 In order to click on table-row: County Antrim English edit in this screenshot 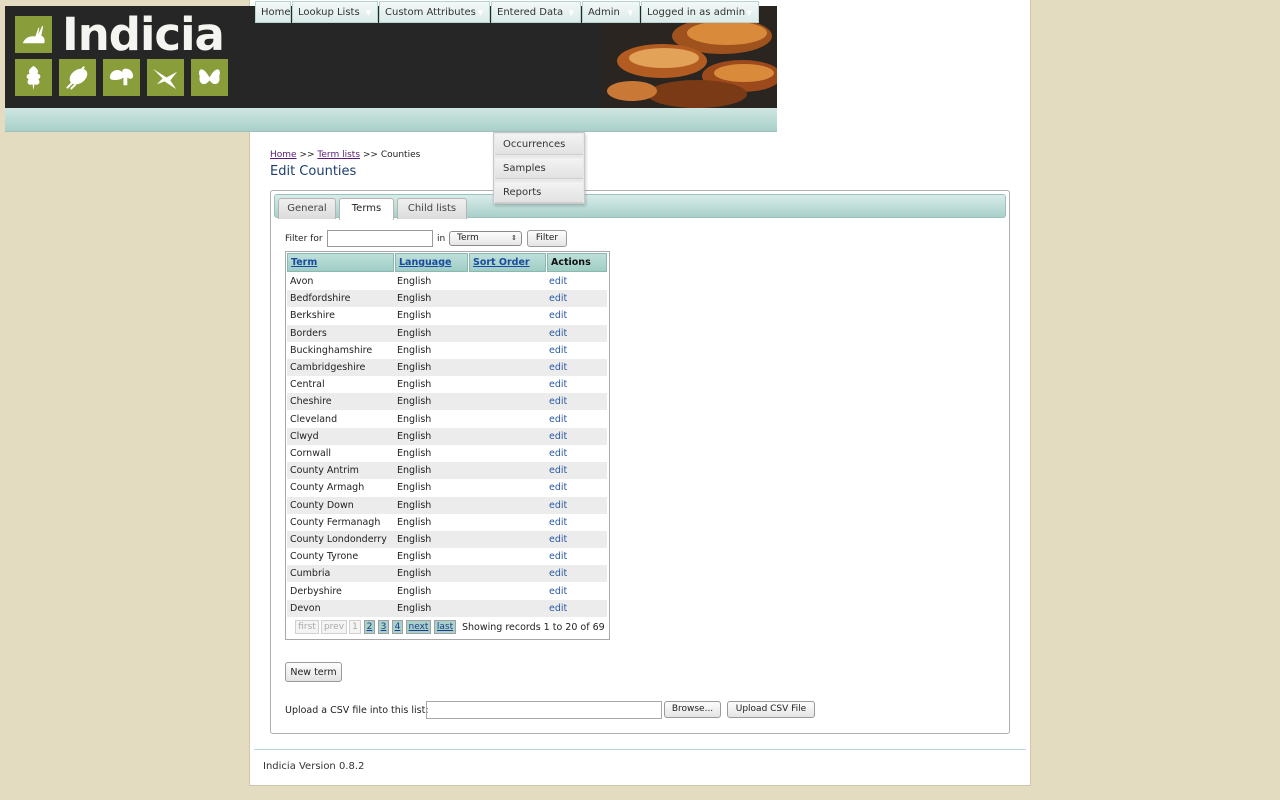, I will do `click(447, 471)`.